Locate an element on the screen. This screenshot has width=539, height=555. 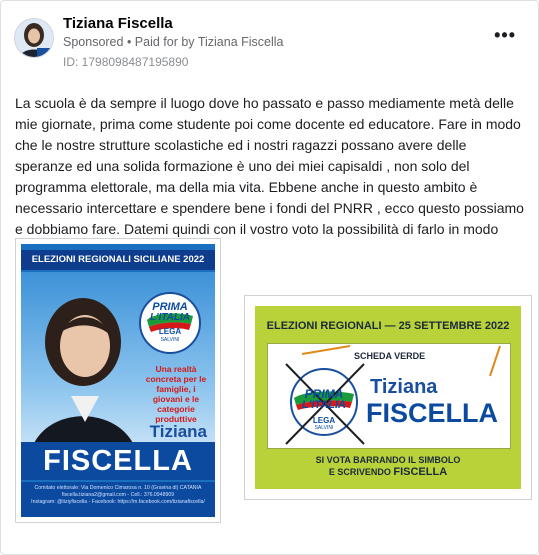
ballot-logo-salvini: SALVINI is located at coordinates (324, 428).